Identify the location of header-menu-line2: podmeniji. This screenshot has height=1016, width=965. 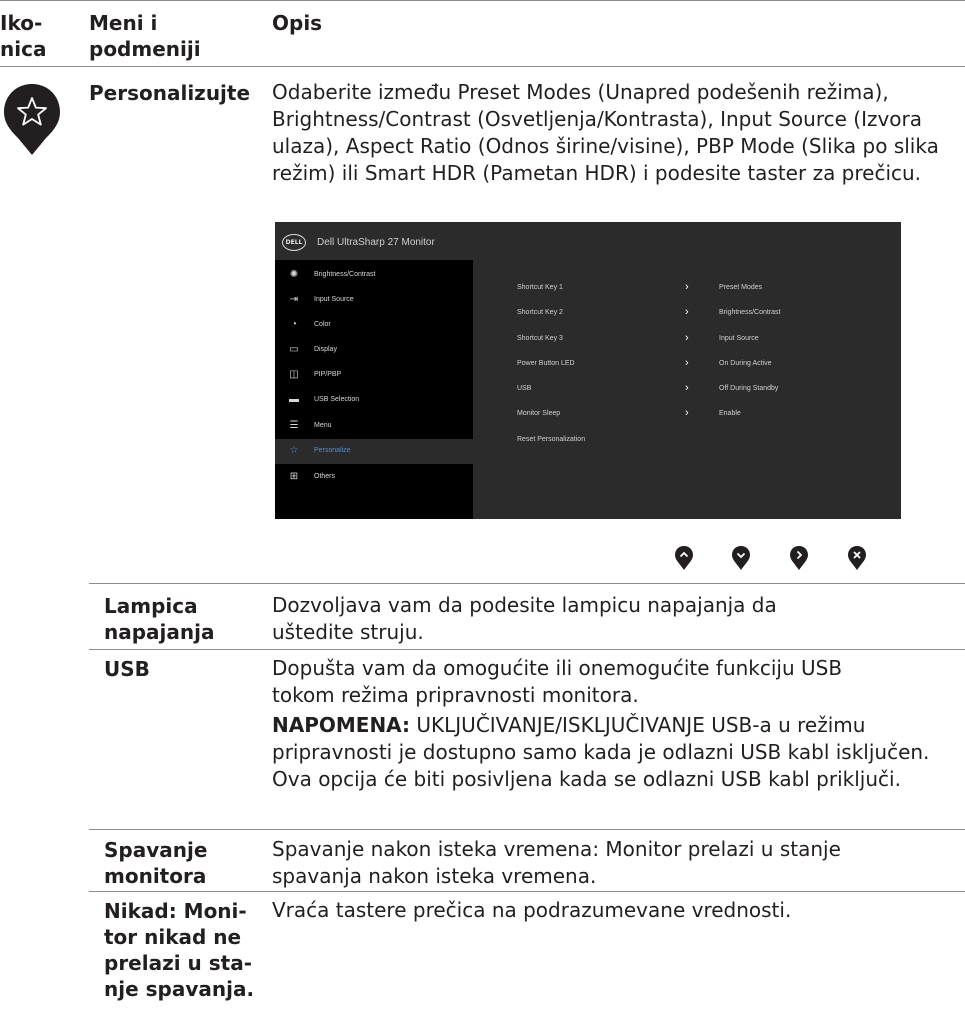
(145, 49).